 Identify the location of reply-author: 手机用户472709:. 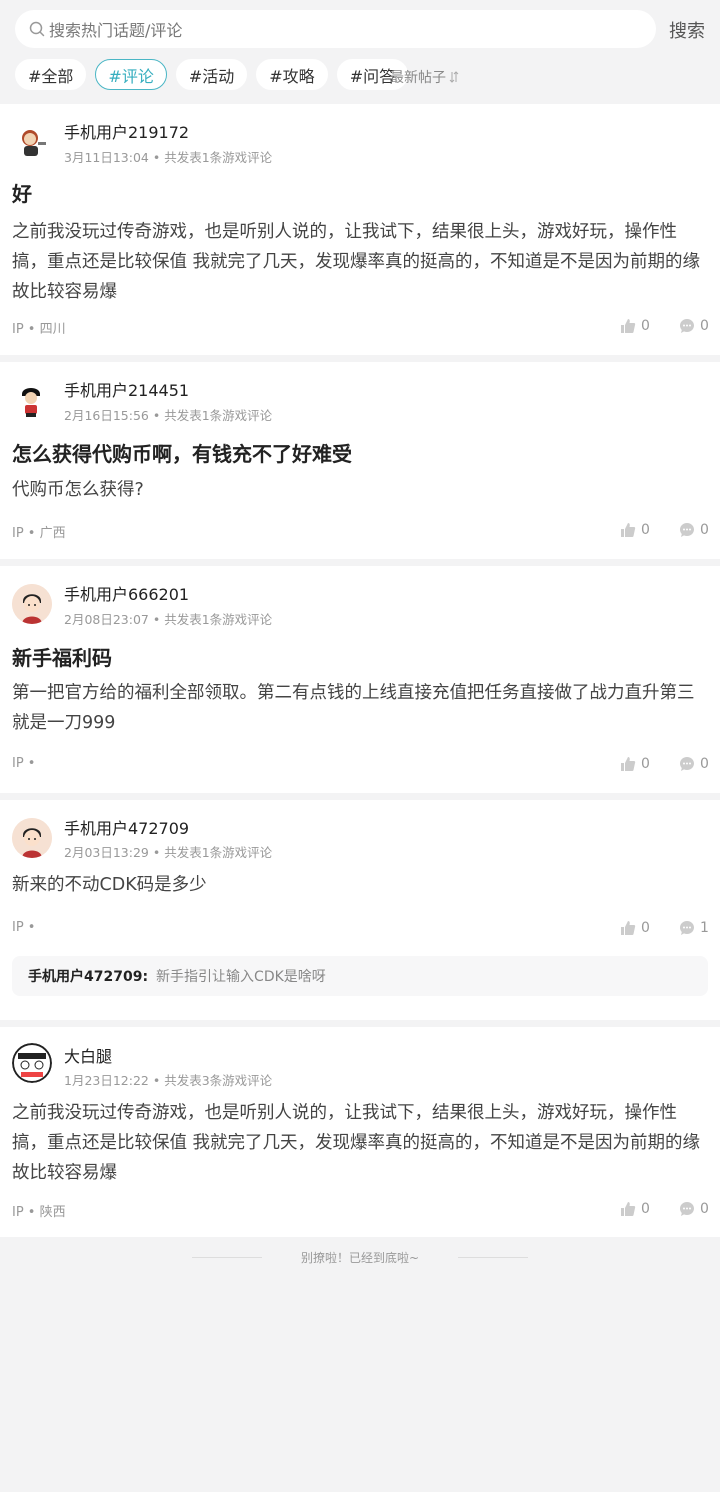
(88, 977).